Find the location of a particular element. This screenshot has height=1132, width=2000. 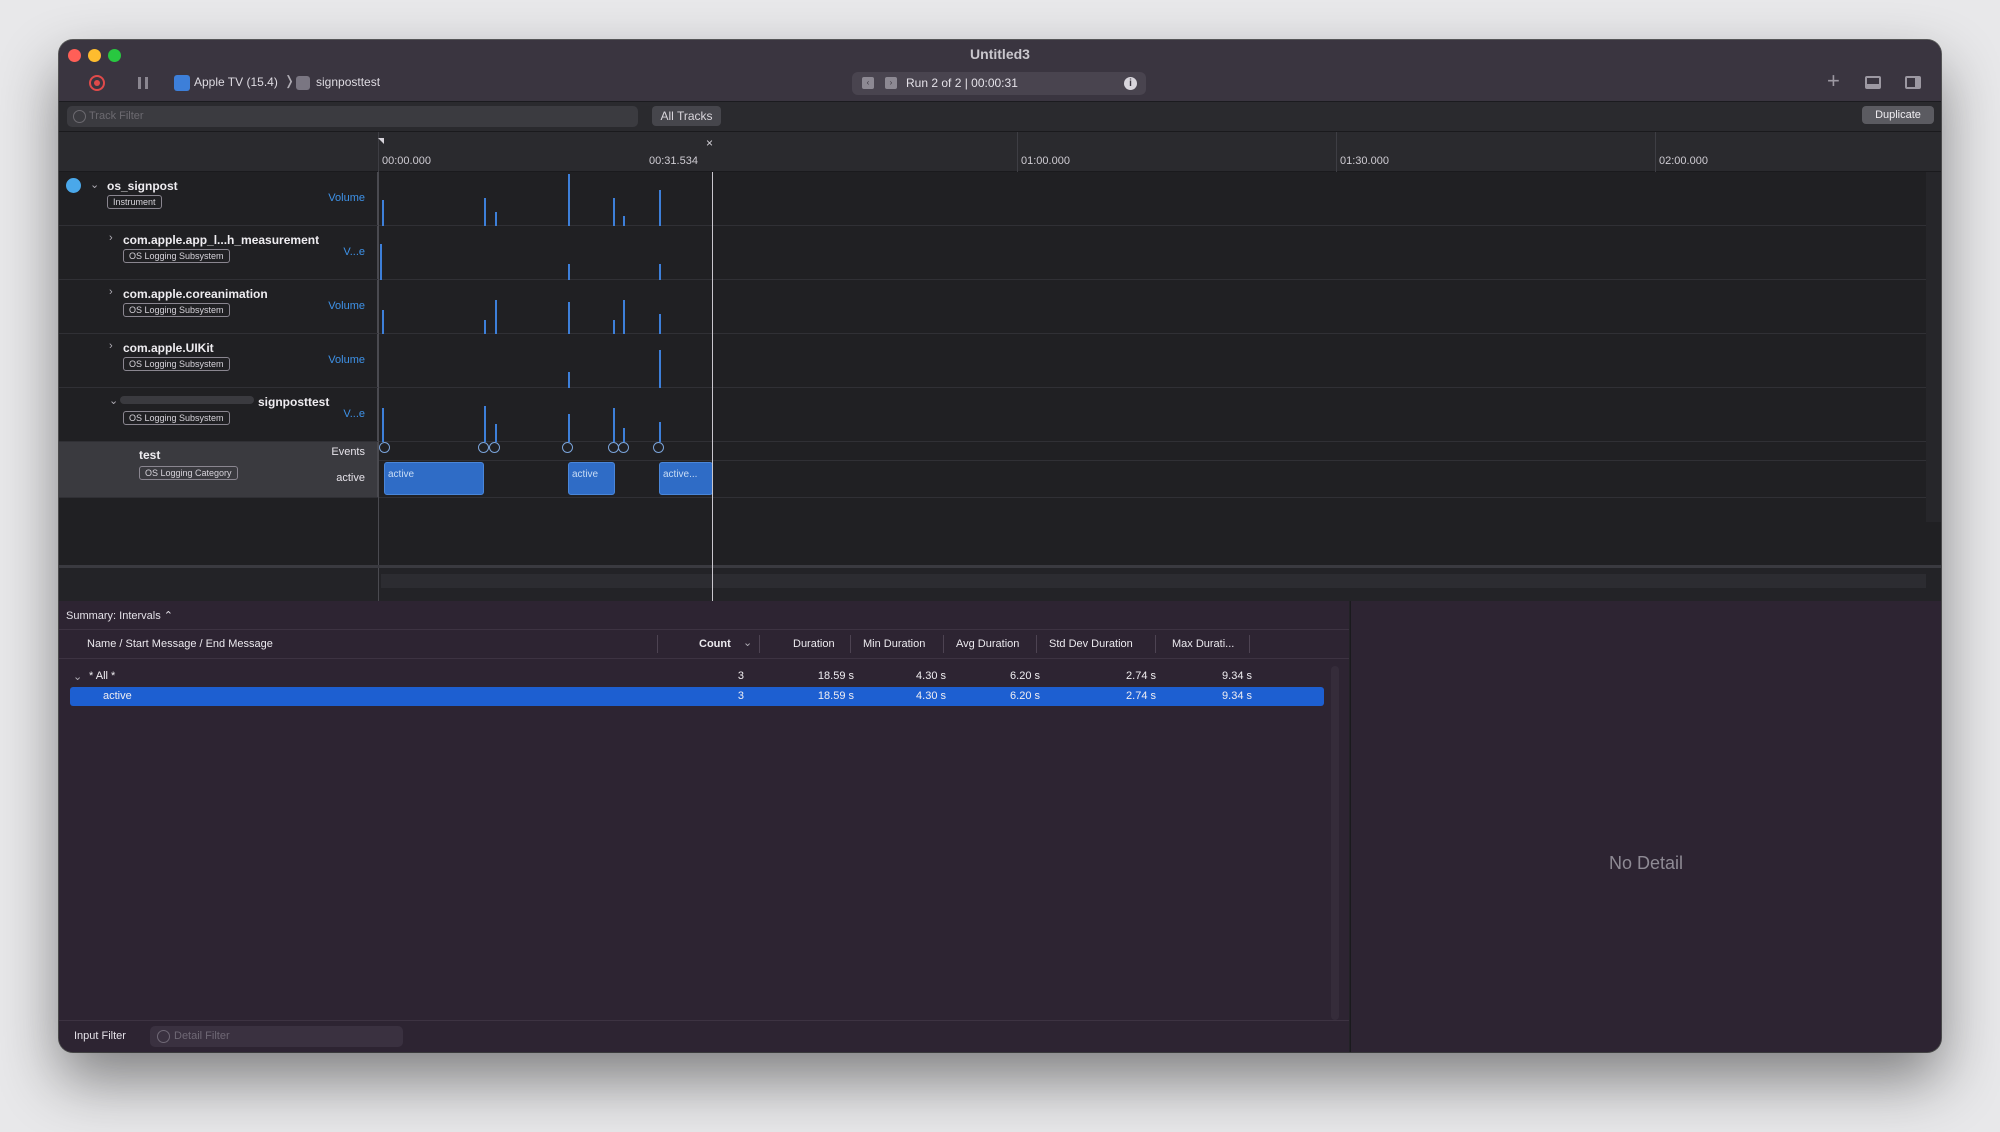

summary-selector: Summary: Intervals ⌃ is located at coordinates (119, 615).